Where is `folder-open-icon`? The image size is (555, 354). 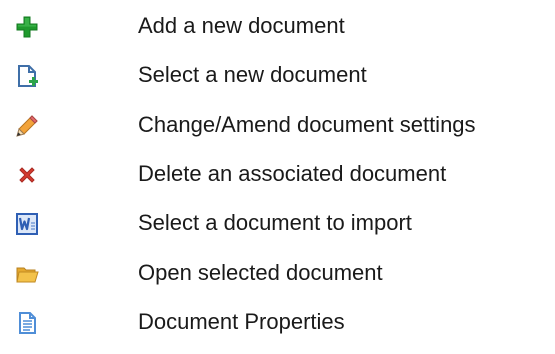
folder-open-icon is located at coordinates (27, 274).